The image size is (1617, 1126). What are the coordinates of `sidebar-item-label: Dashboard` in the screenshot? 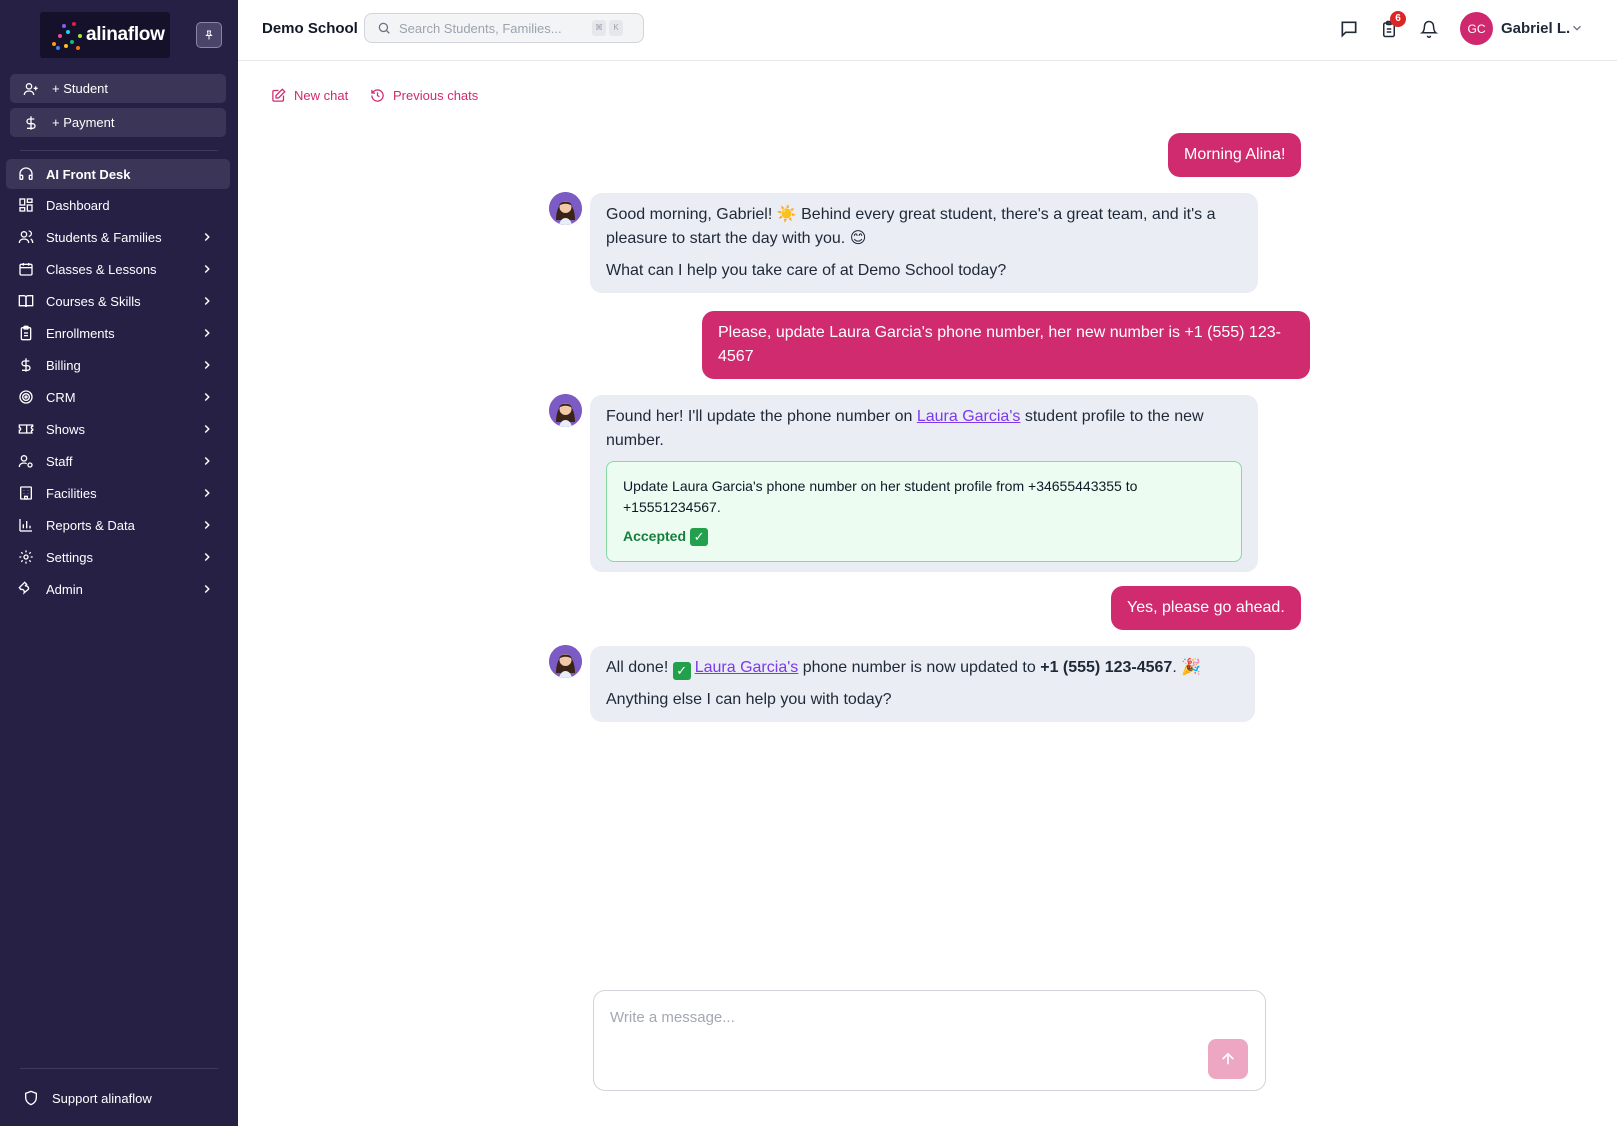 It's located at (78, 205).